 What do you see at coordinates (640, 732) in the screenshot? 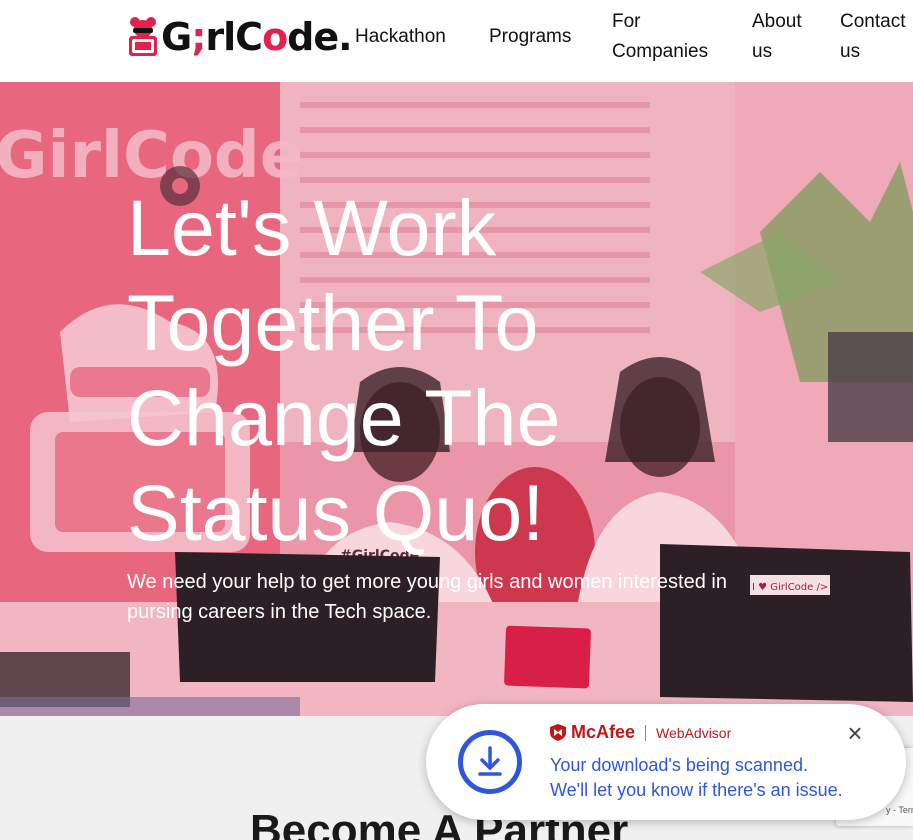
I see `mcafee-brand: McAfee WebAdvisor` at bounding box center [640, 732].